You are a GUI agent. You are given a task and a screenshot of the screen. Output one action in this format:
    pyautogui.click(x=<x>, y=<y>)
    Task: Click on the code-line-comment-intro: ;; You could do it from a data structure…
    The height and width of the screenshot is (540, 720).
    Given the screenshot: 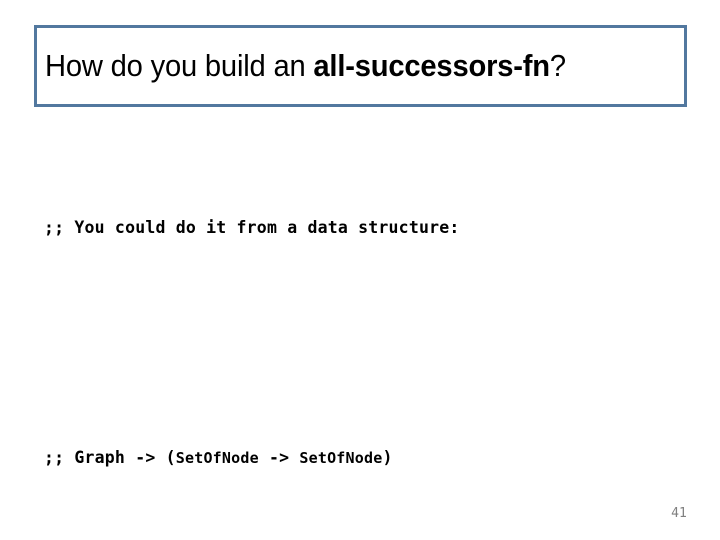 What is the action you would take?
    pyautogui.click(x=252, y=228)
    